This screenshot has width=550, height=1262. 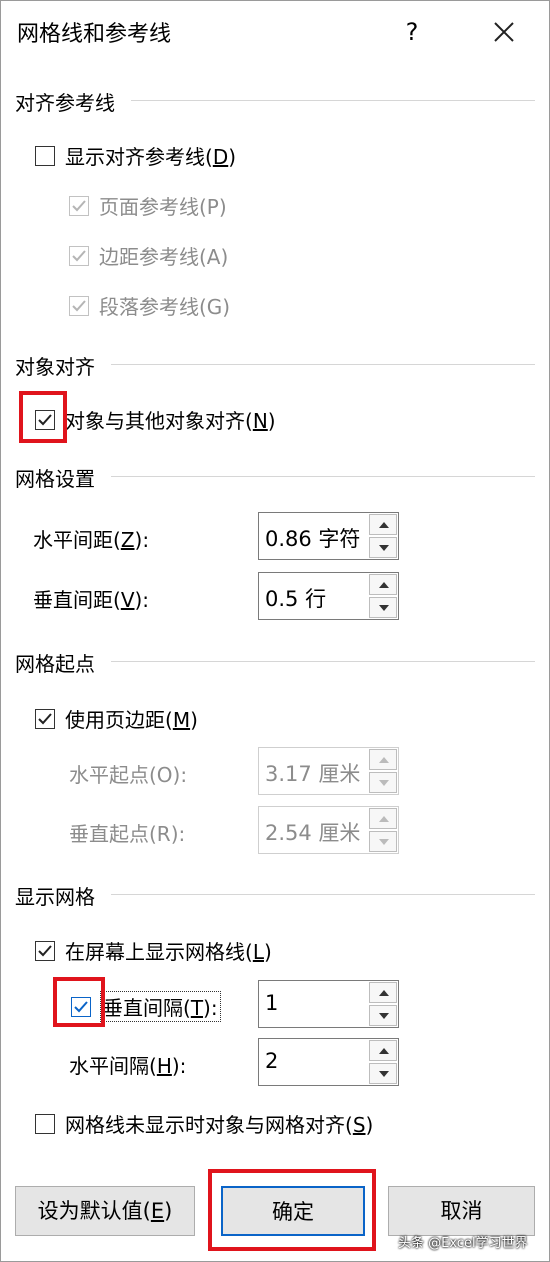 What do you see at coordinates (94, 34) in the screenshot?
I see `dialog-title: 网格线和参考线` at bounding box center [94, 34].